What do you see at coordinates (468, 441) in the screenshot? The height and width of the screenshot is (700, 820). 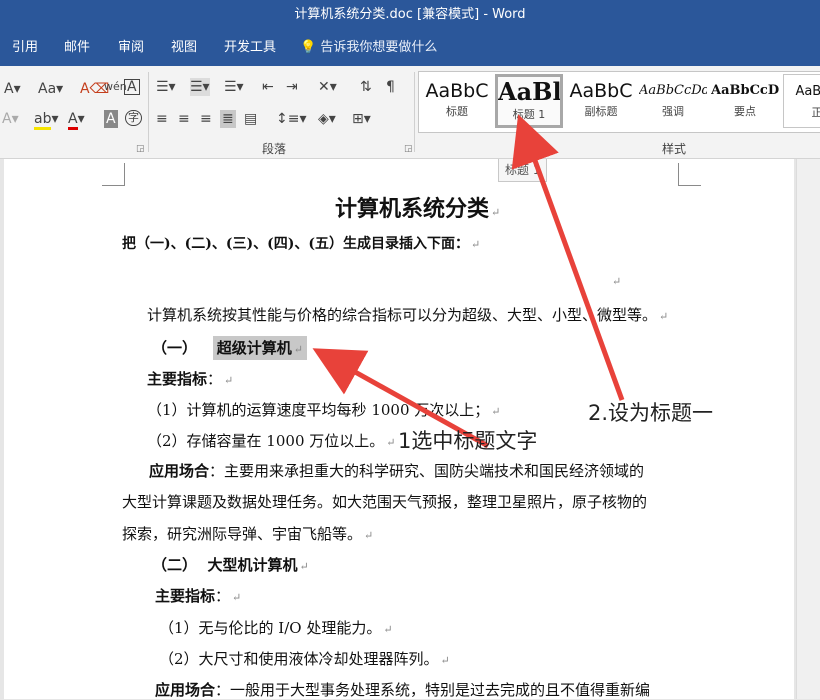 I see `annotation-step1: 1选中标题文字` at bounding box center [468, 441].